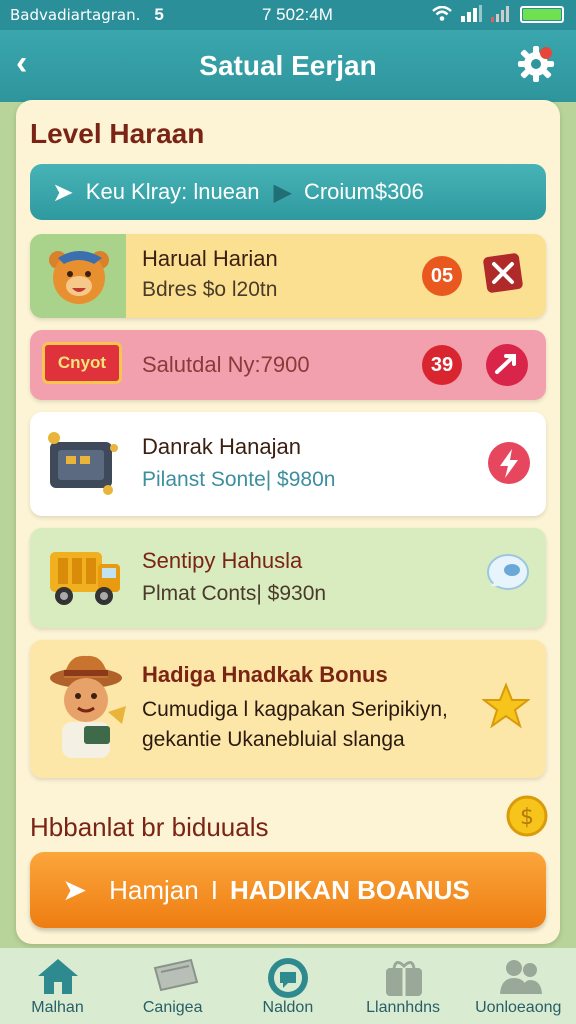 This screenshot has height=1024, width=576. I want to click on battery-icon, so click(542, 14).